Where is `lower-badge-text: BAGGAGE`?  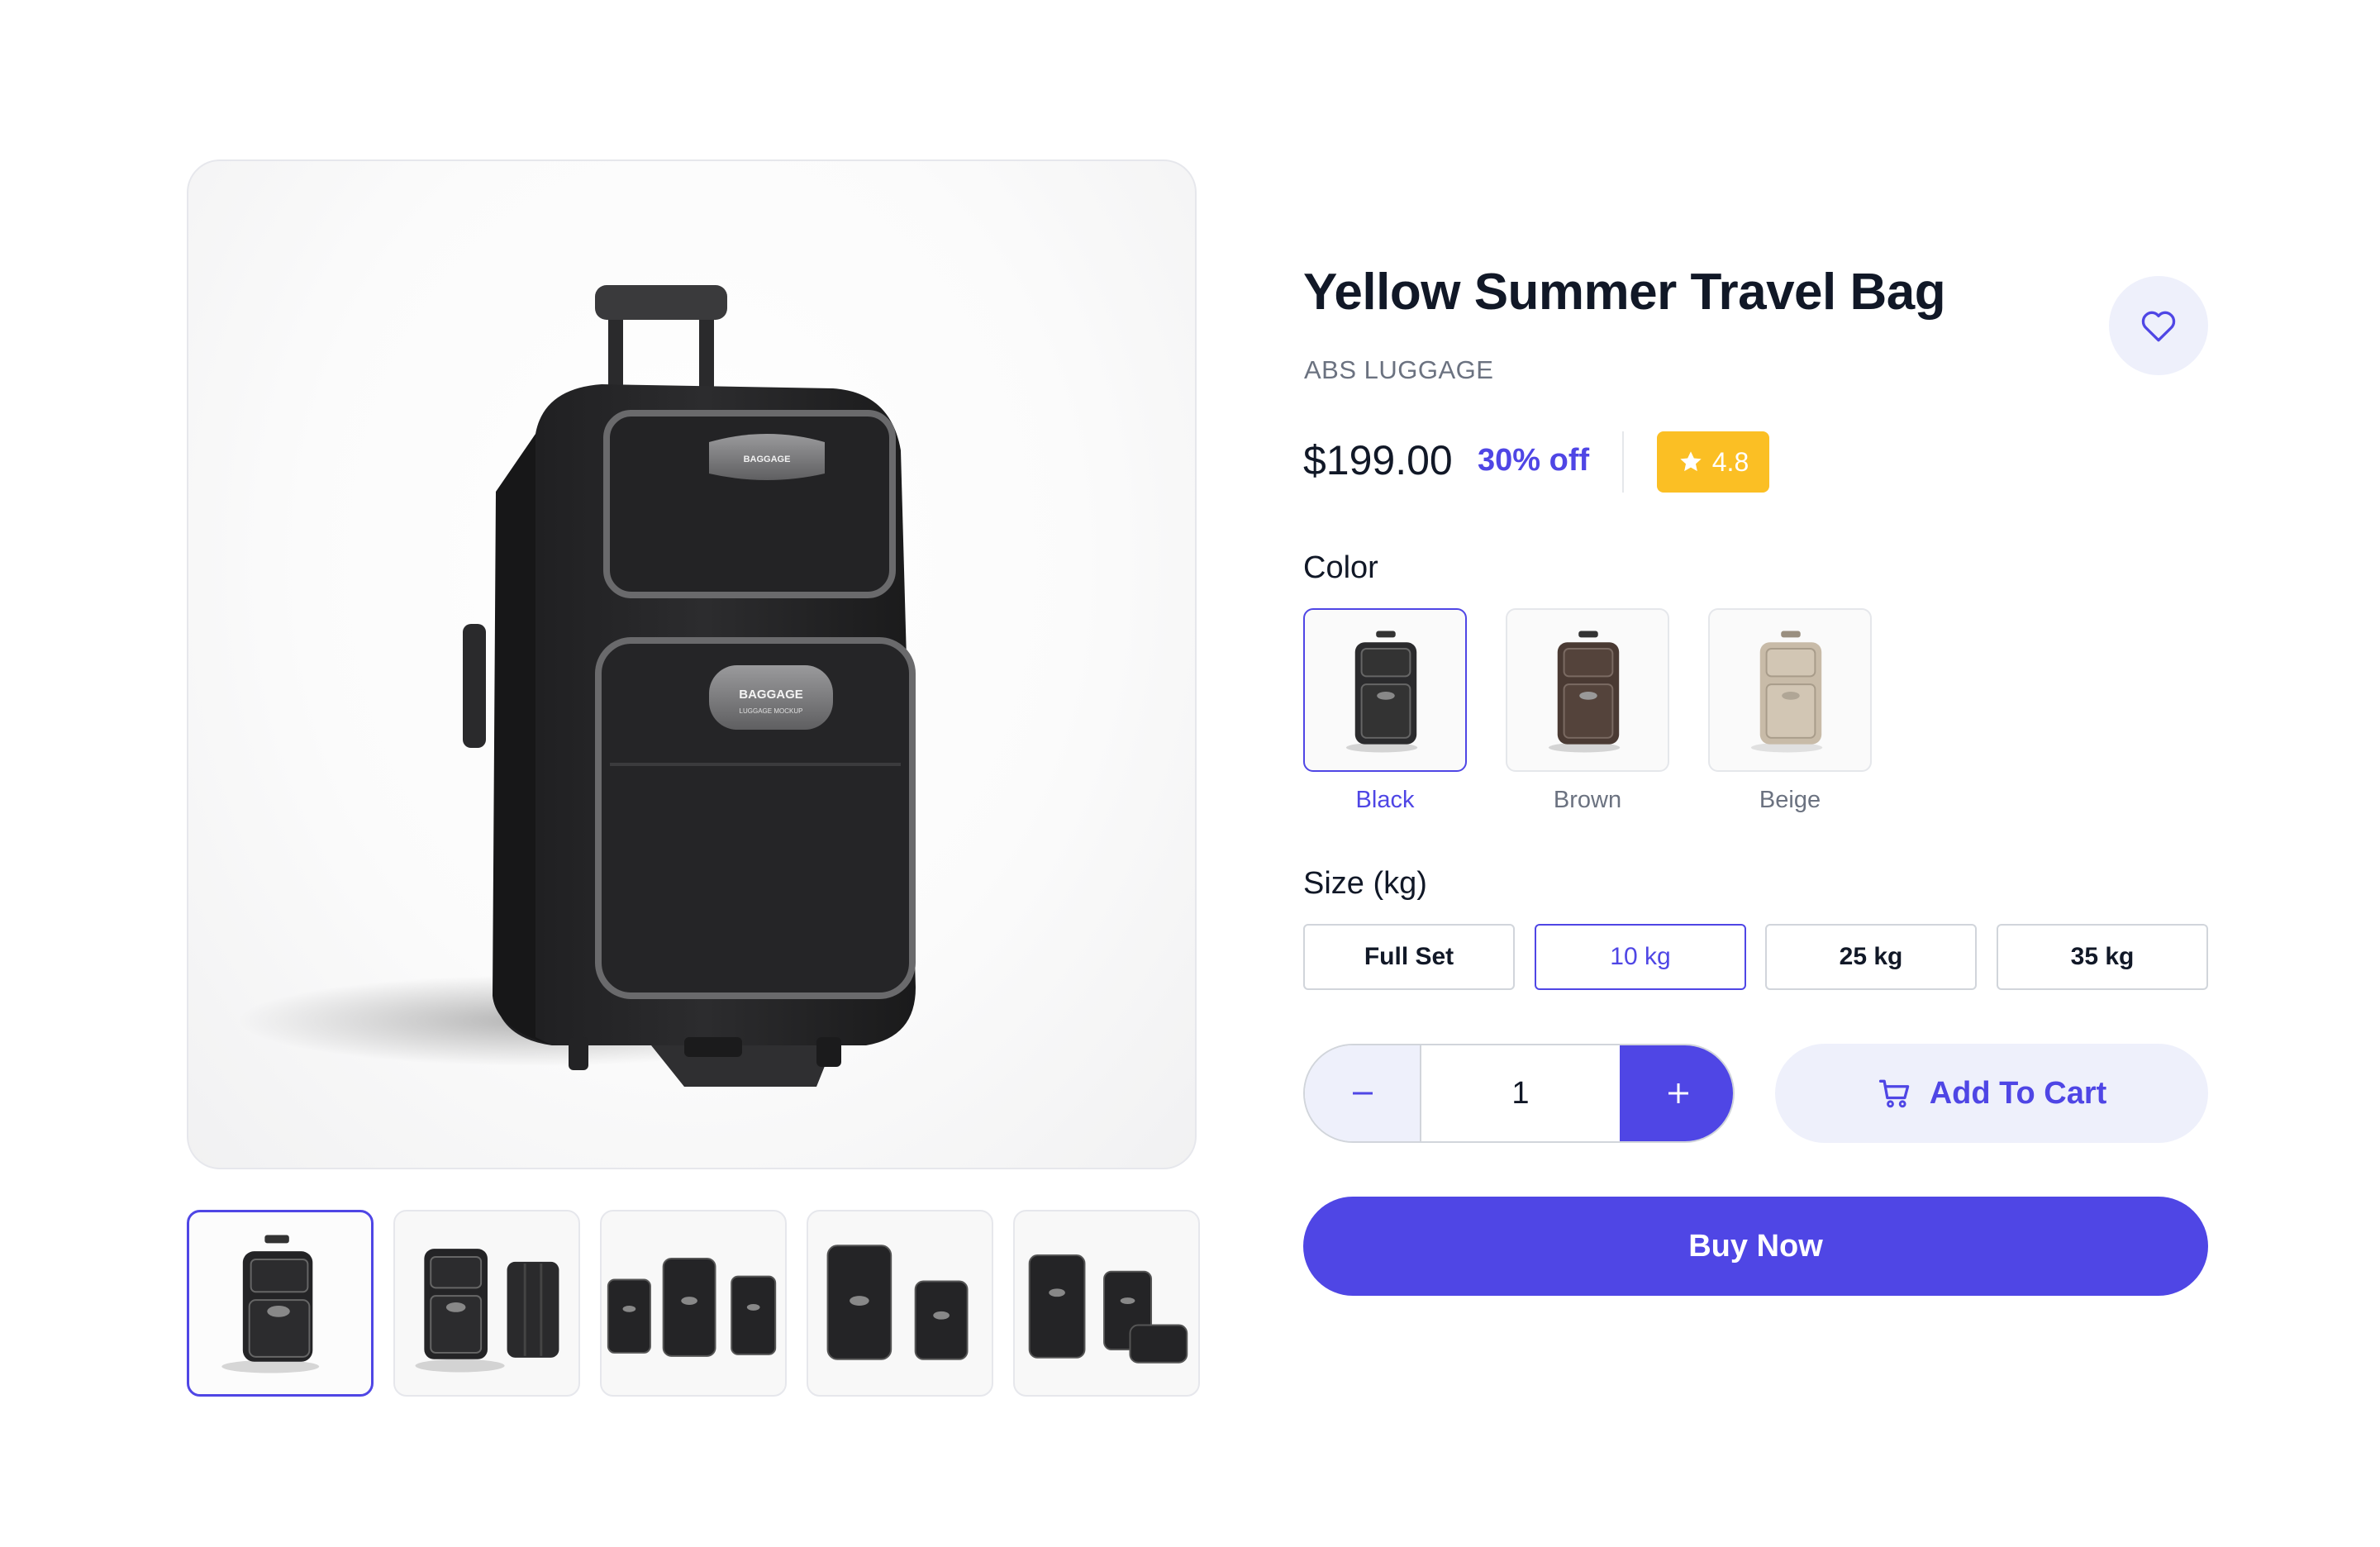
lower-badge-text: BAGGAGE is located at coordinates (771, 695).